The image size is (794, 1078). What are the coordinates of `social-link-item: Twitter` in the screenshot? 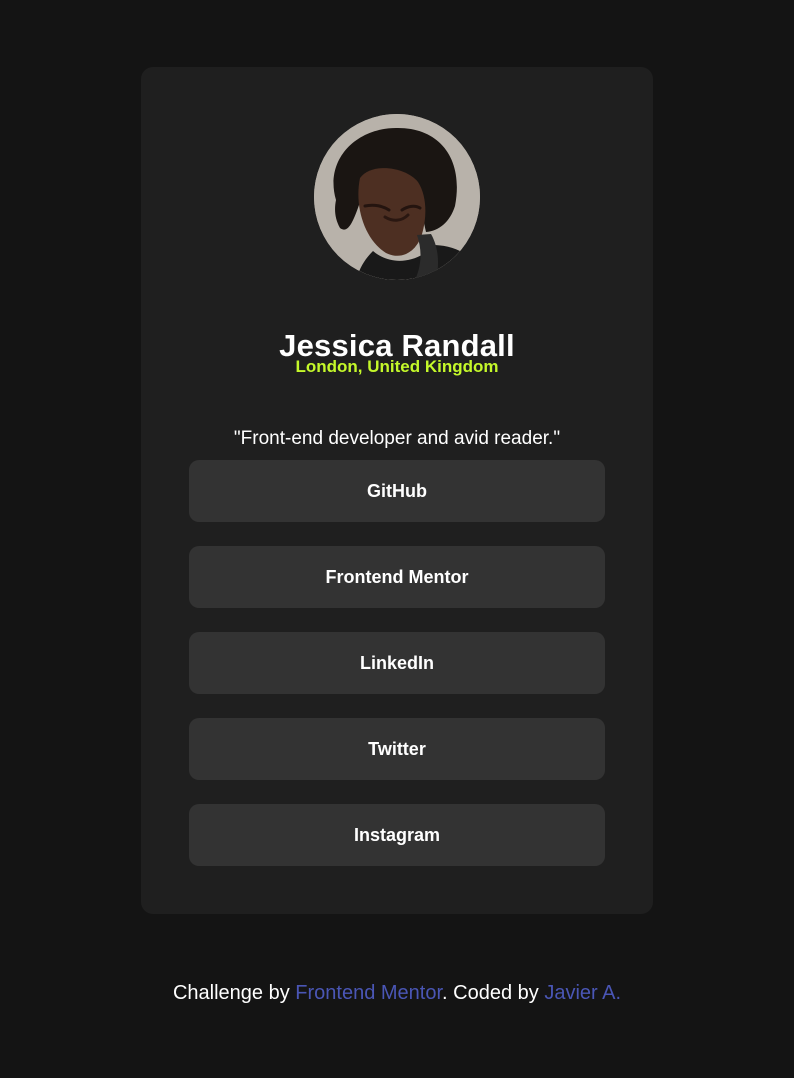 It's located at (397, 749).